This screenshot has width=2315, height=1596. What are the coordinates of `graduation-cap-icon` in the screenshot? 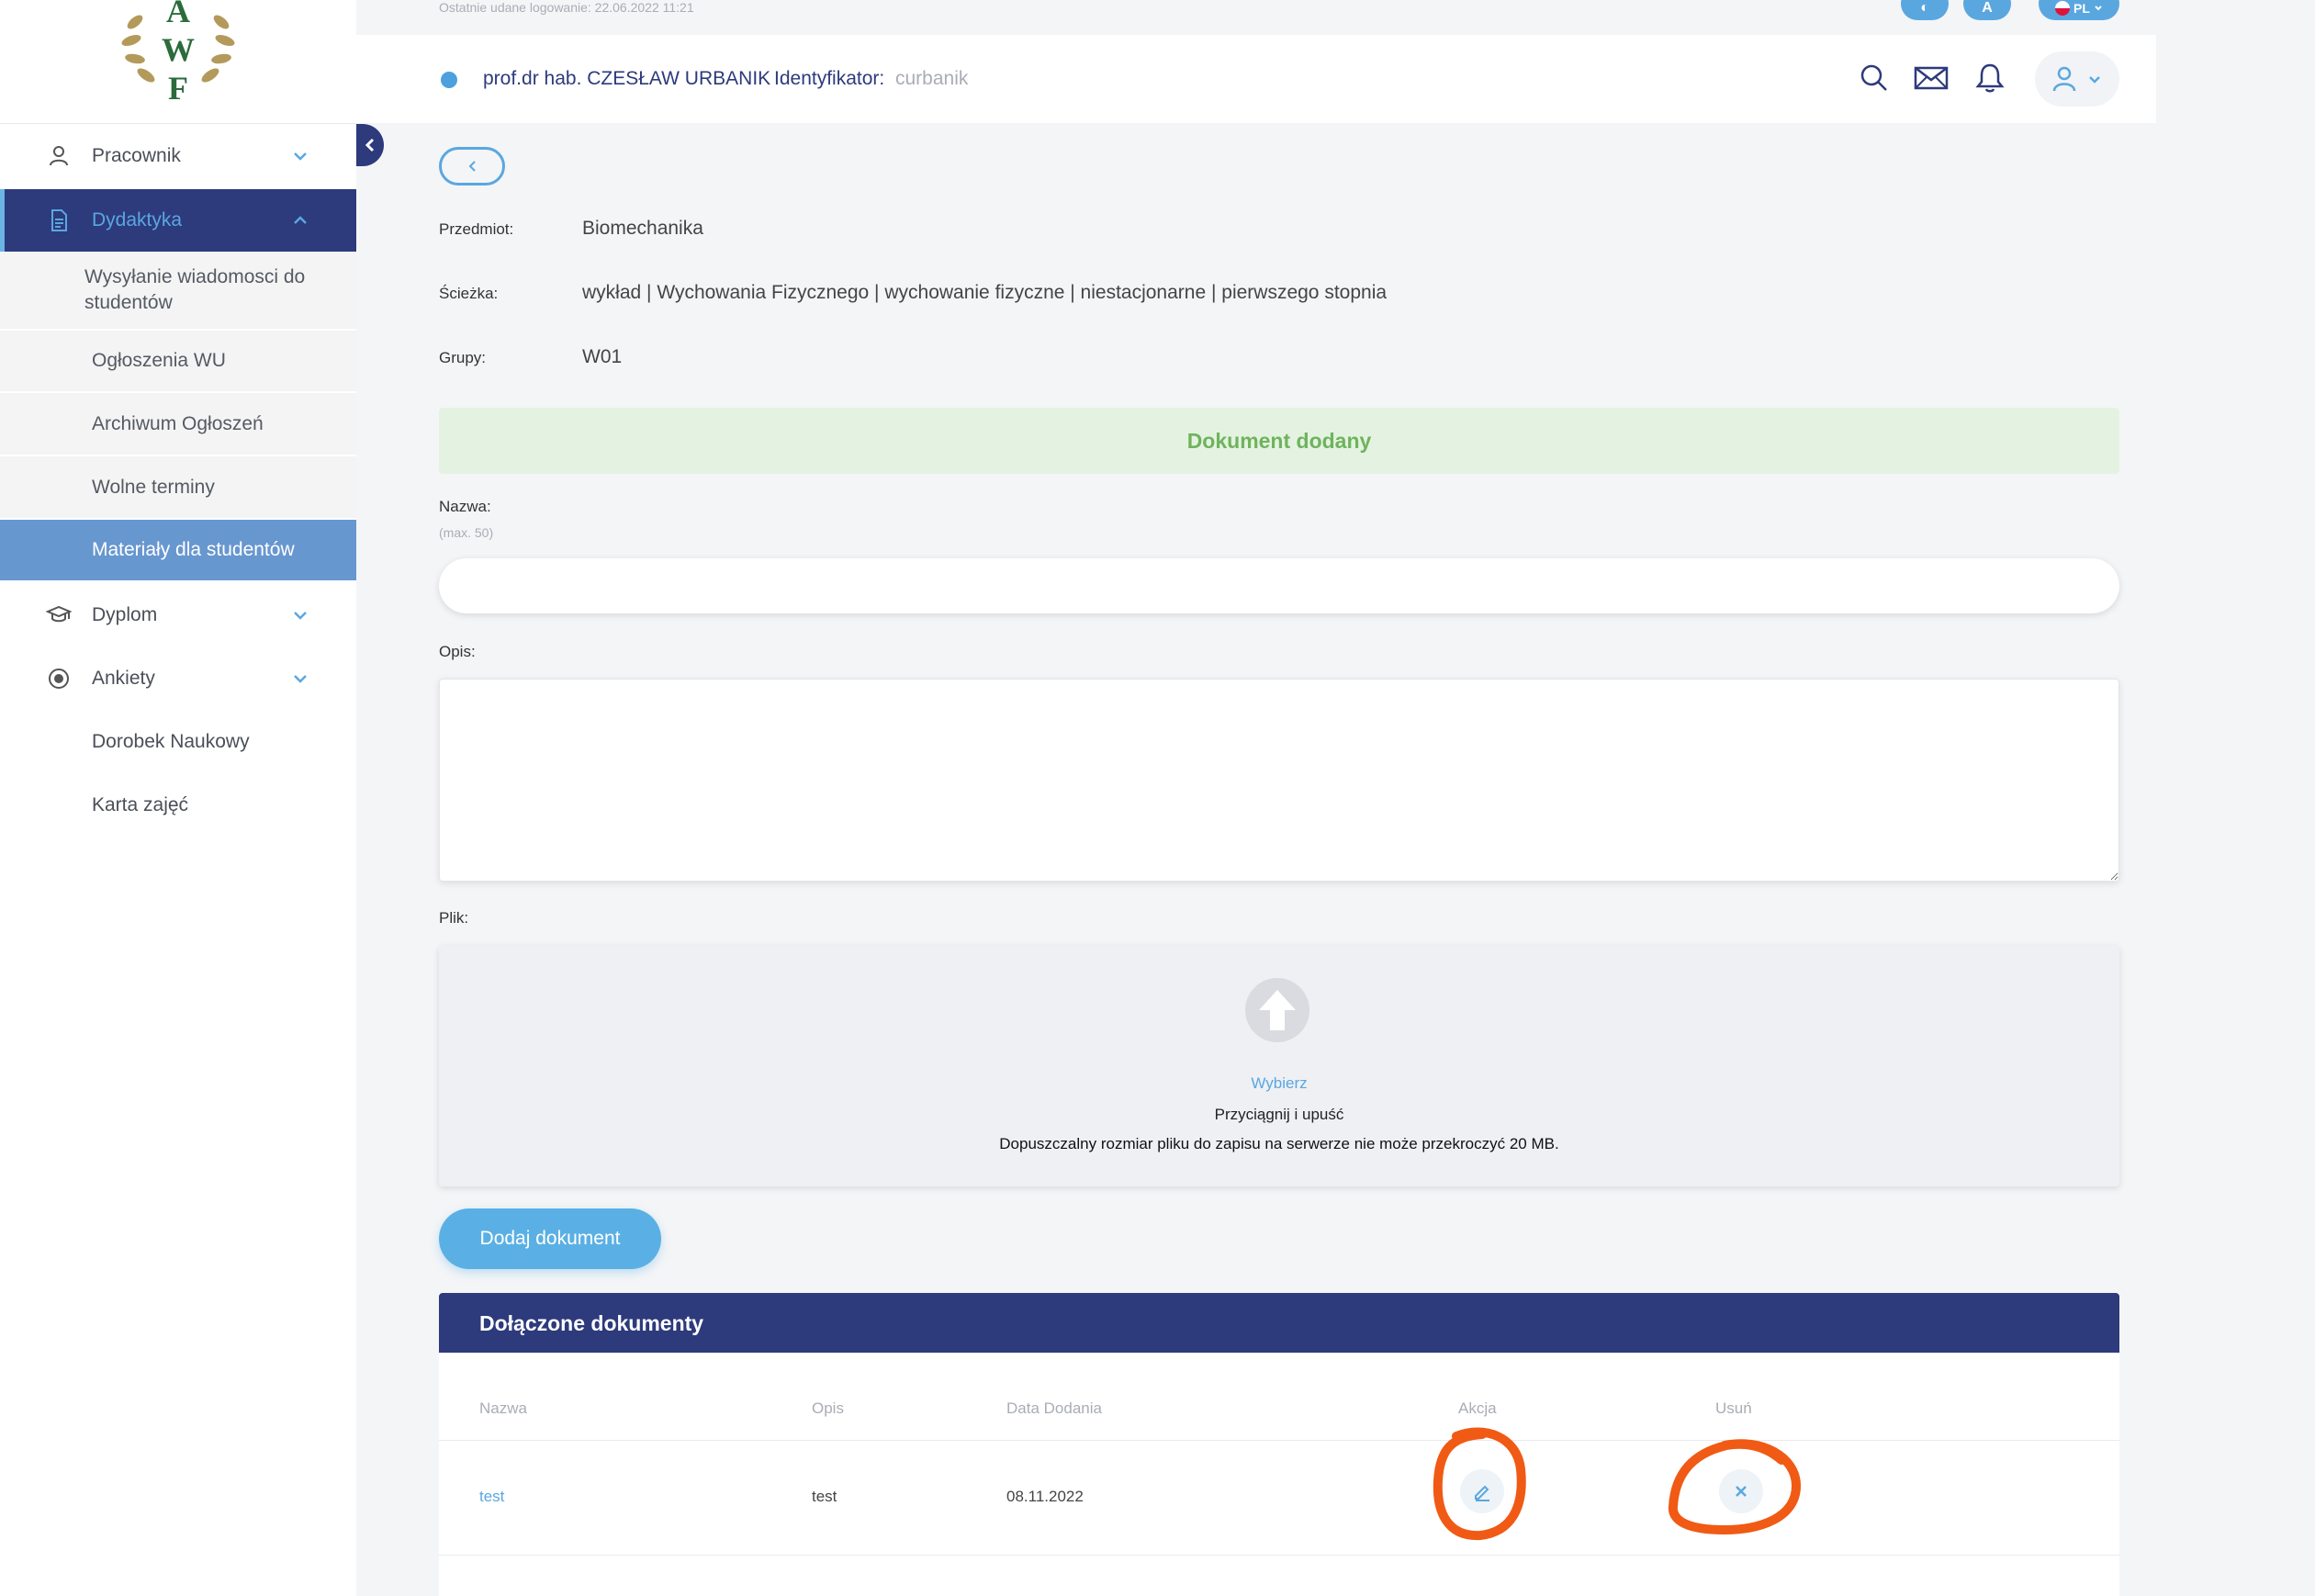 It's located at (59, 614).